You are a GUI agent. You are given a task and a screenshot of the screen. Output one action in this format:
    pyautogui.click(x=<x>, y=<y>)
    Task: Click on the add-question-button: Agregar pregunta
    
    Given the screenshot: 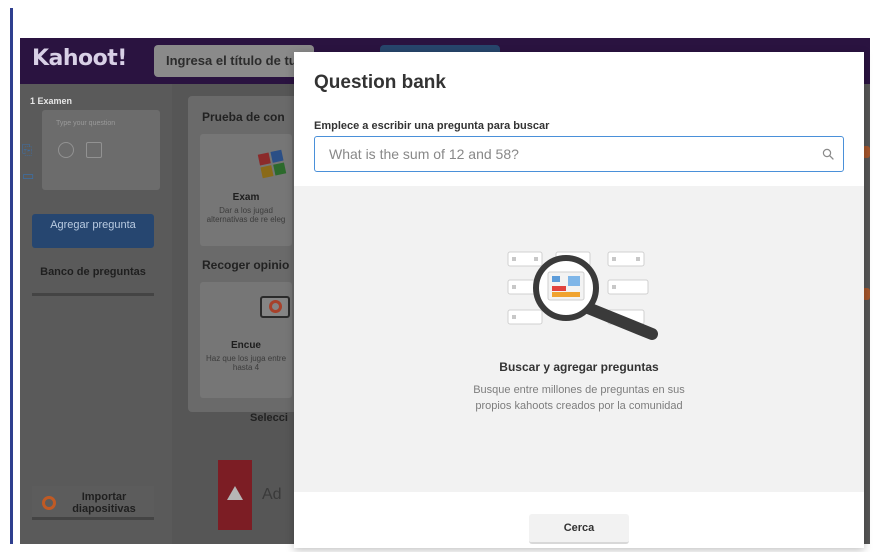 What is the action you would take?
    pyautogui.click(x=93, y=231)
    